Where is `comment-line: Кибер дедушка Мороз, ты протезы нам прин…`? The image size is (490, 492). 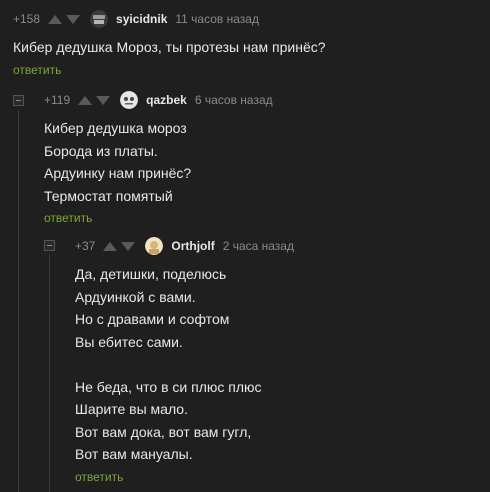
comment-line: Кибер дедушка Мороз, ты протезы нам прин… is located at coordinates (169, 47).